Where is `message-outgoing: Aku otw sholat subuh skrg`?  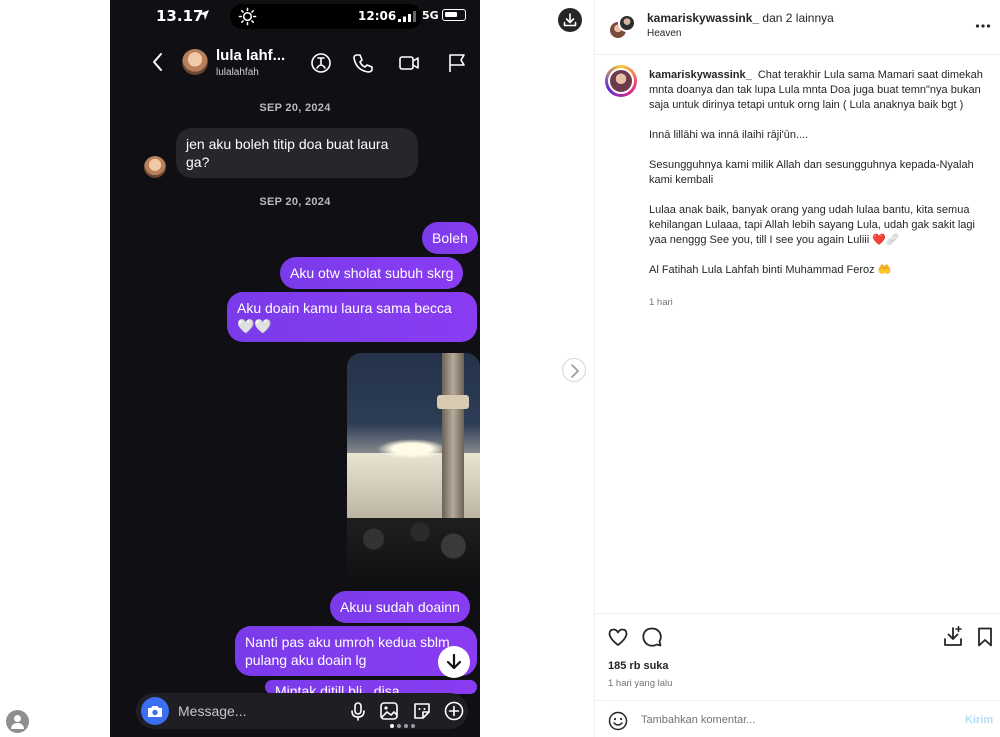
message-outgoing: Aku otw sholat subuh skrg is located at coordinates (372, 273).